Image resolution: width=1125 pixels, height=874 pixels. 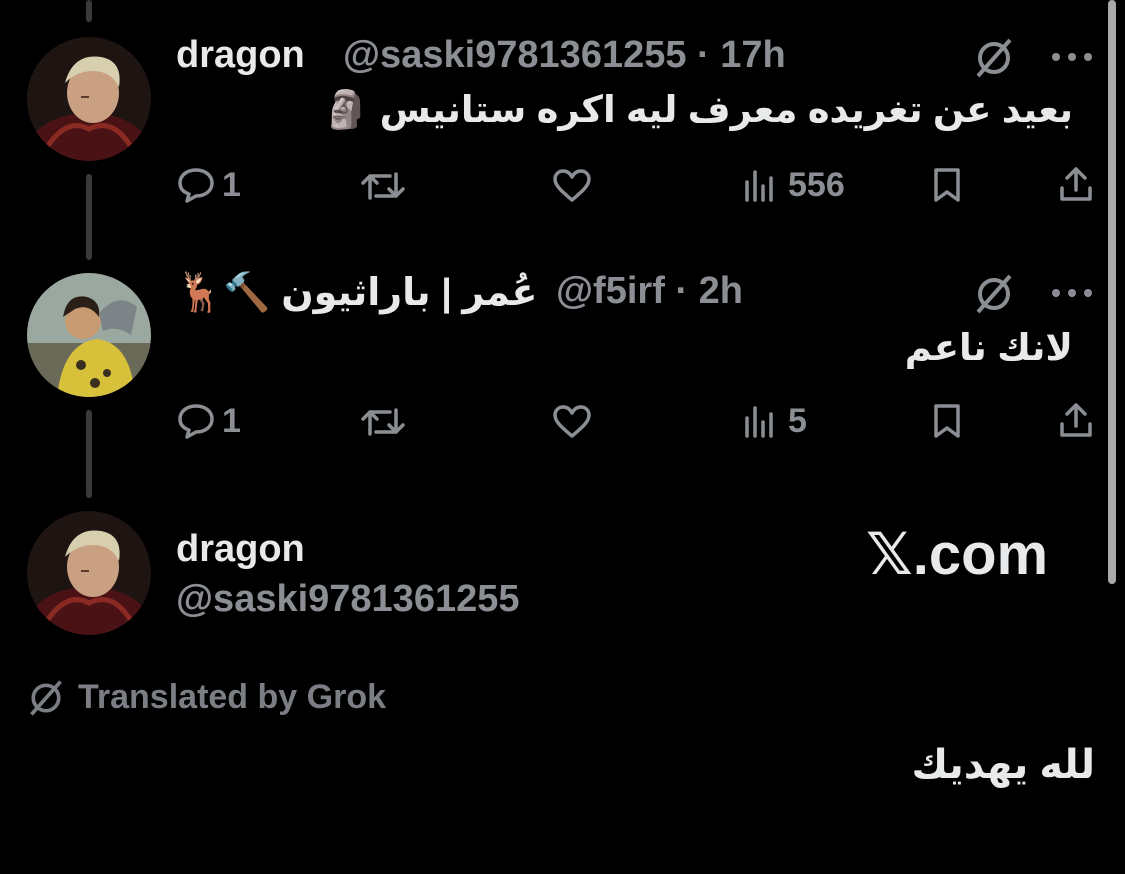 What do you see at coordinates (1112, 292) in the screenshot?
I see `scrollbar` at bounding box center [1112, 292].